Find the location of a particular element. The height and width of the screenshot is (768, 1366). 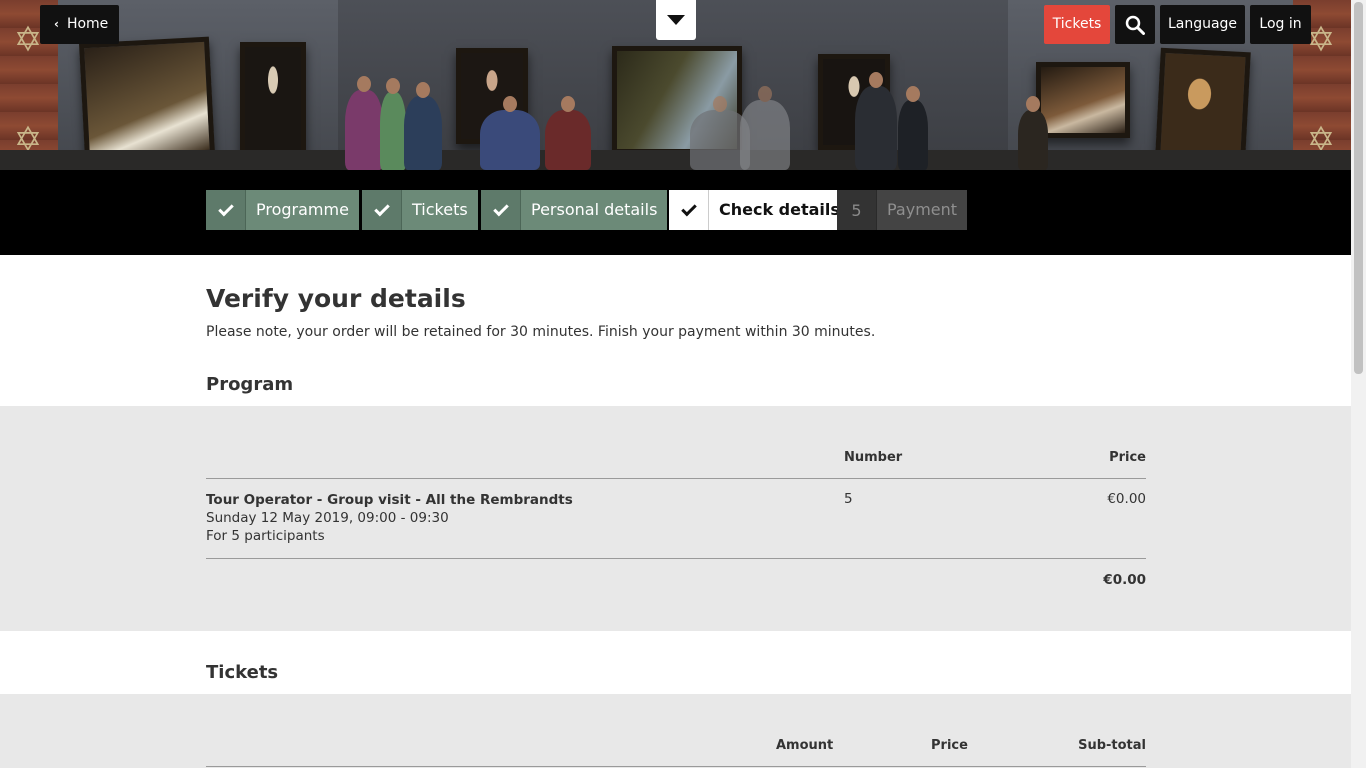

step-label: Tickets is located at coordinates (440, 210).